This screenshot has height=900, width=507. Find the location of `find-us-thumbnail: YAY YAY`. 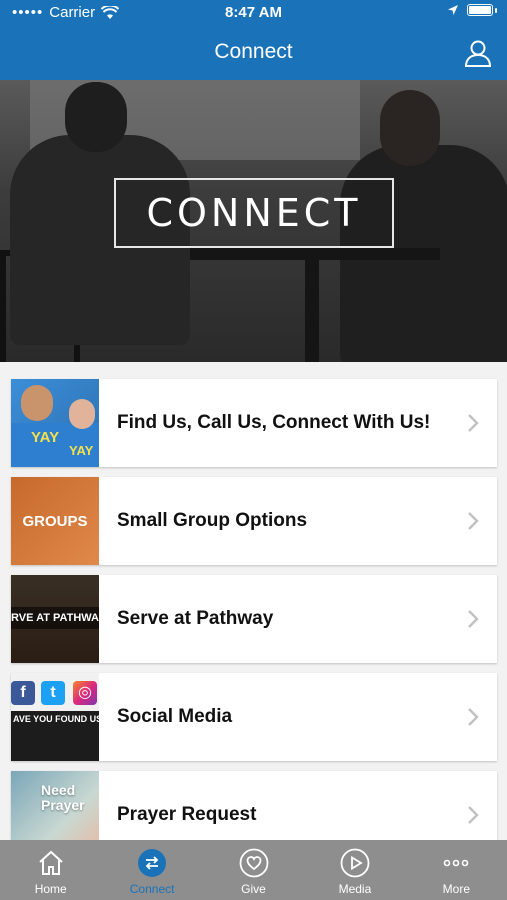

find-us-thumbnail: YAY YAY is located at coordinates (55, 423).